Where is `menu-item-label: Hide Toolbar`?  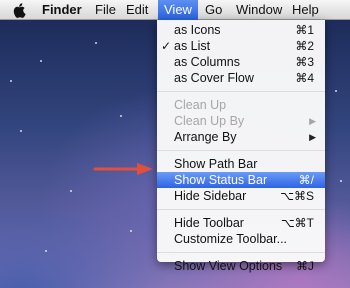 menu-item-label: Hide Toolbar is located at coordinates (209, 223).